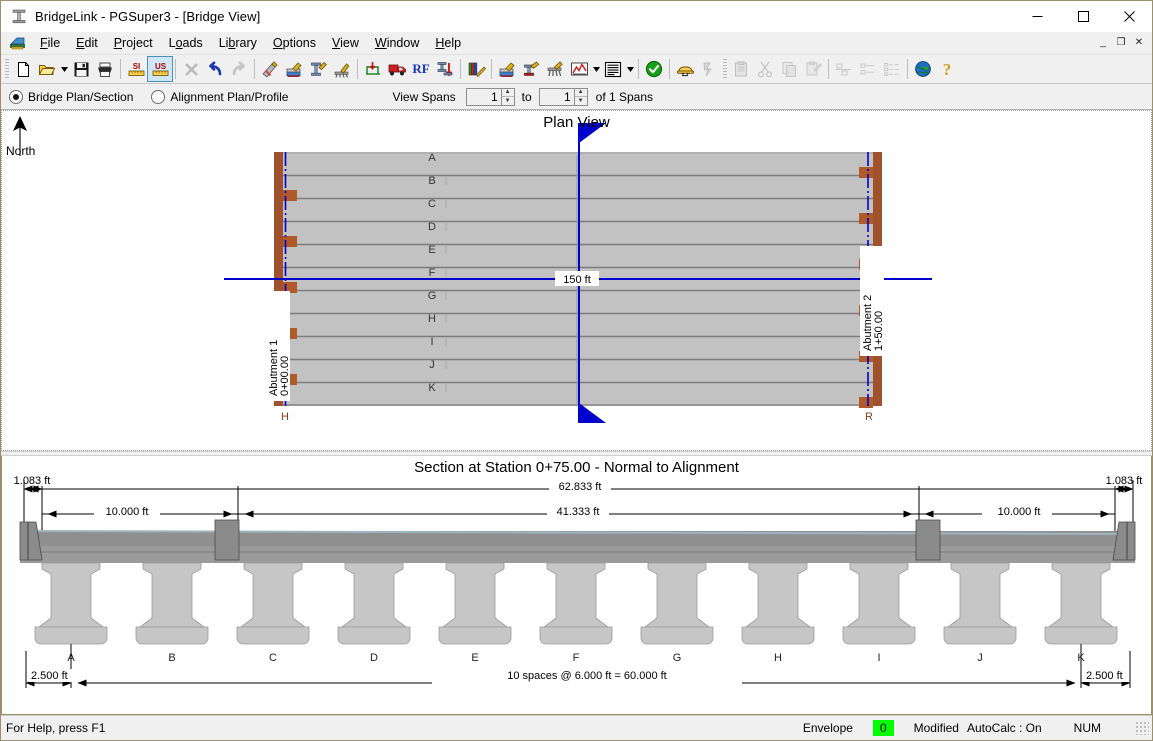 Image resolution: width=1153 pixels, height=741 pixels. What do you see at coordinates (186, 43) in the screenshot?
I see `menu-loads: Loads` at bounding box center [186, 43].